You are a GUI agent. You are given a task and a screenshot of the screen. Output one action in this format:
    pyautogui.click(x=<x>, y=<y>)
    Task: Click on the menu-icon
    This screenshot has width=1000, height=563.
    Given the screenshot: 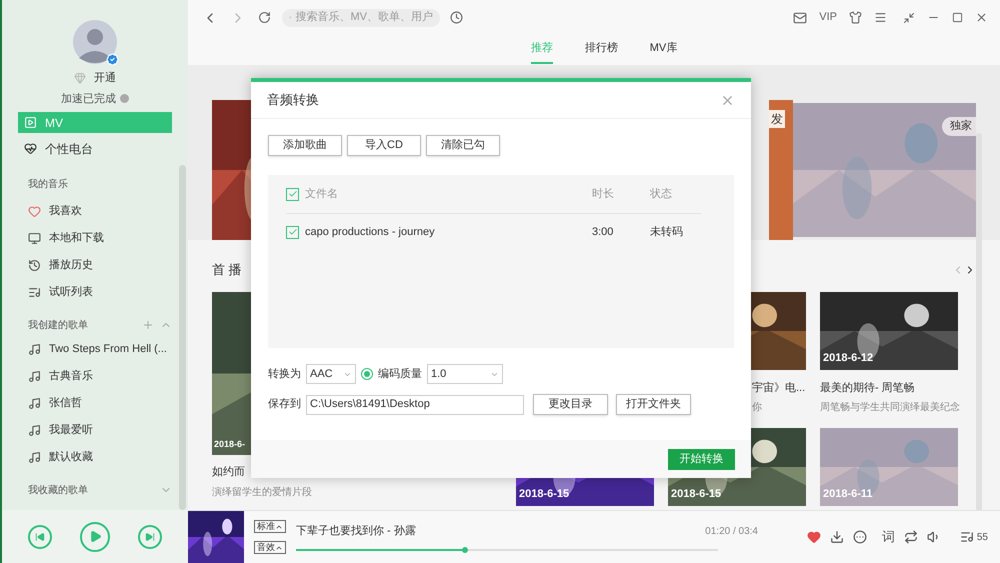 What is the action you would take?
    pyautogui.click(x=880, y=17)
    